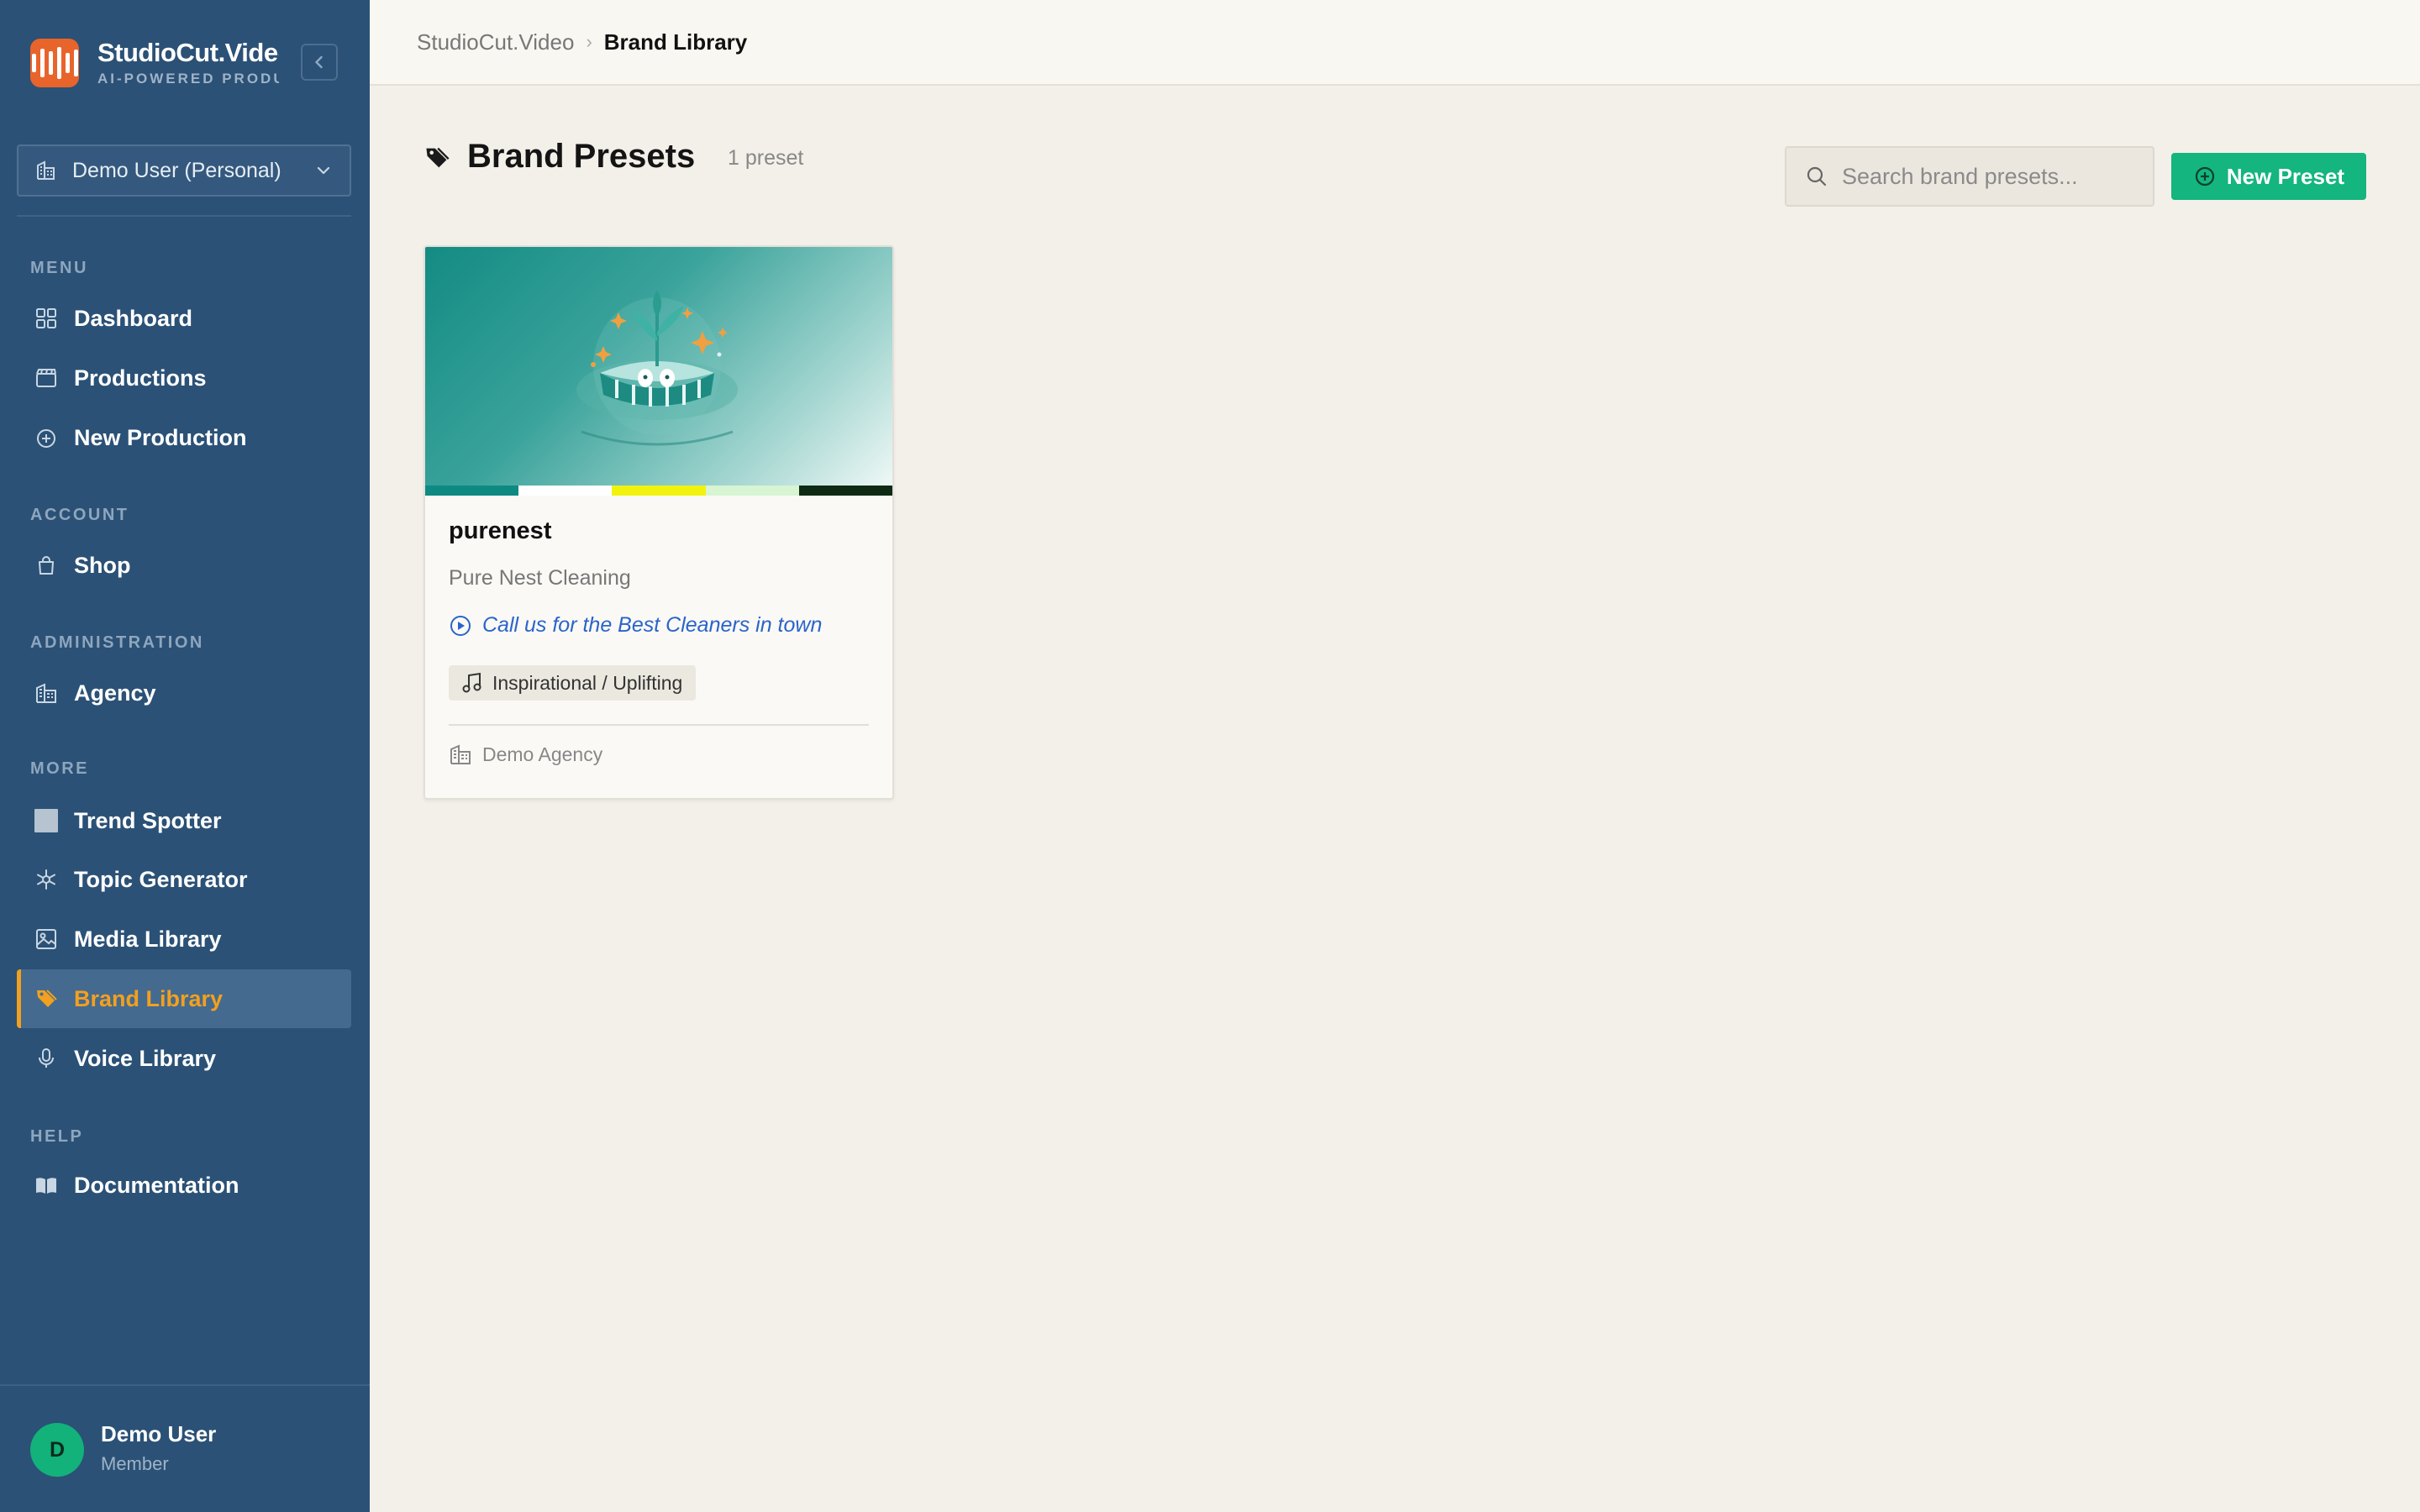 The height and width of the screenshot is (1512, 2420). Describe the element at coordinates (185, 1448) in the screenshot. I see `user-profile: D Demo User Member` at that location.